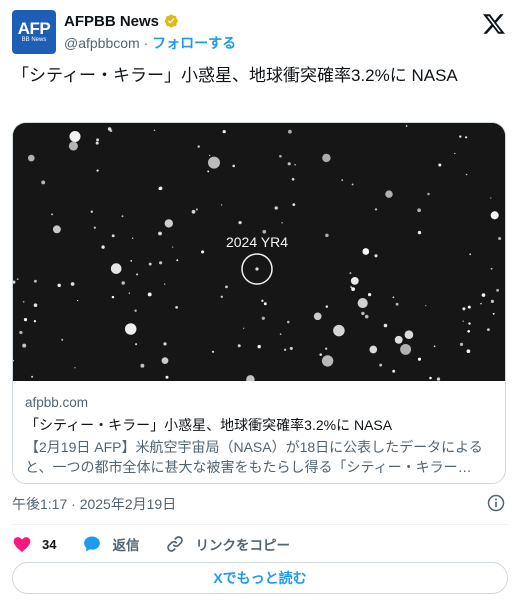 The width and height of the screenshot is (520, 604). I want to click on asteroid-label: 2024 YR4, so click(257, 242).